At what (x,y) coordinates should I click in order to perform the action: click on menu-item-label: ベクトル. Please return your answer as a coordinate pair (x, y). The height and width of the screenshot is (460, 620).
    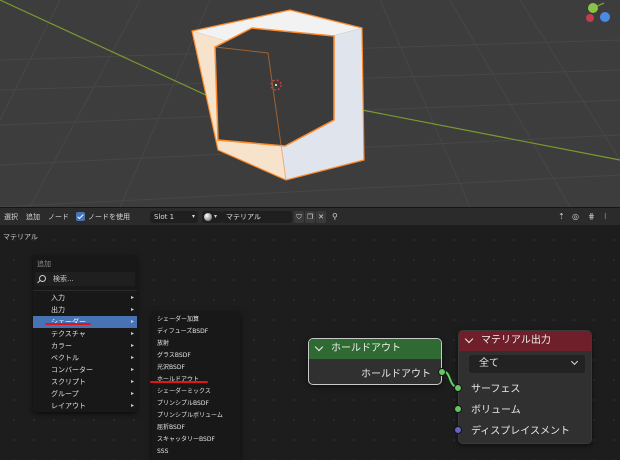
    Looking at the image, I should click on (65, 358).